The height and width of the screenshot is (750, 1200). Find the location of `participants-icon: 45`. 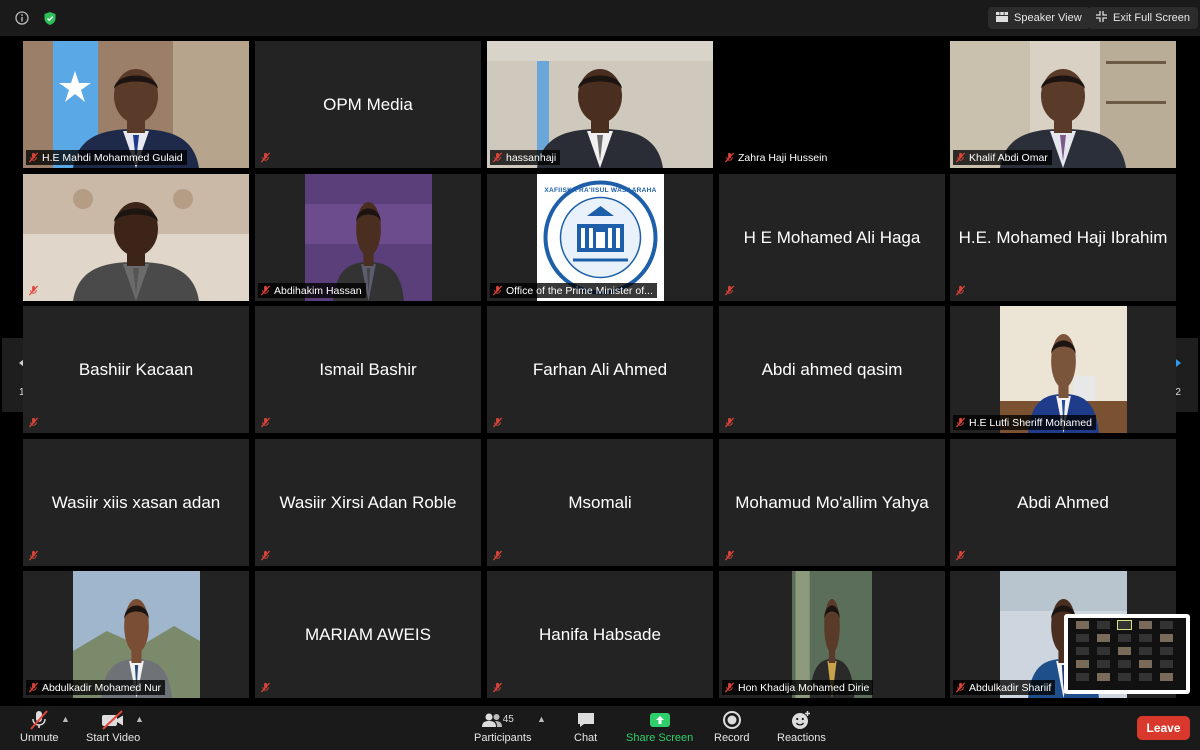

participants-icon: 45 is located at coordinates (503, 720).